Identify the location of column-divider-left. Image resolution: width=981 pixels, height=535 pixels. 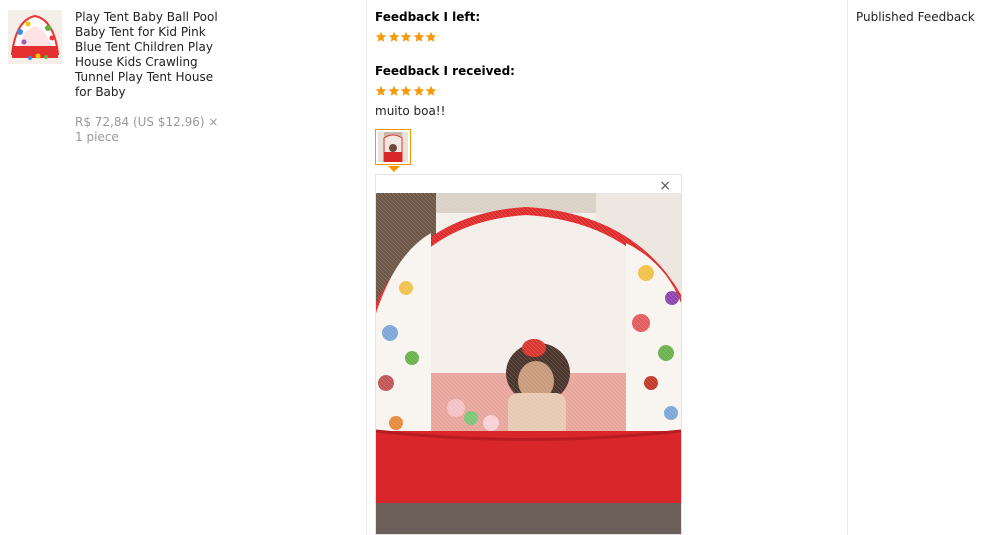
(366, 267).